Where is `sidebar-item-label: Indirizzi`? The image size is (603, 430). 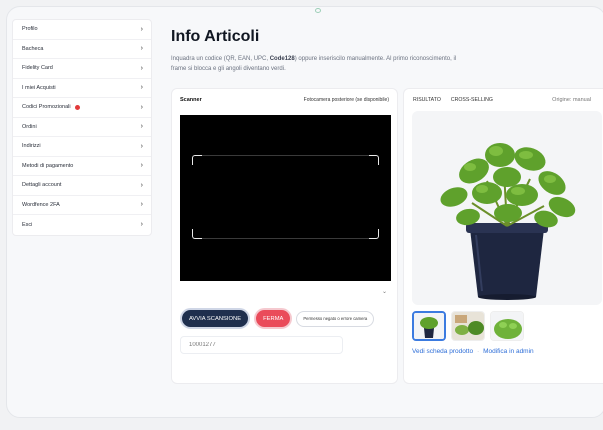 sidebar-item-label: Indirizzi is located at coordinates (31, 146).